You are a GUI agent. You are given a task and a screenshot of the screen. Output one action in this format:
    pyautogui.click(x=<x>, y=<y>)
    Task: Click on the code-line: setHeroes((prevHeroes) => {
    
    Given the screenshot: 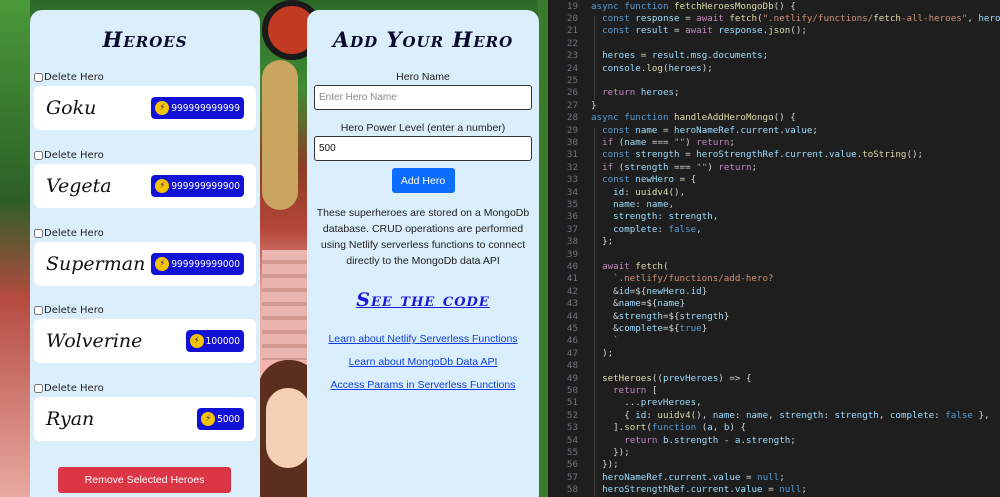 What is the action you would take?
    pyautogui.click(x=677, y=378)
    